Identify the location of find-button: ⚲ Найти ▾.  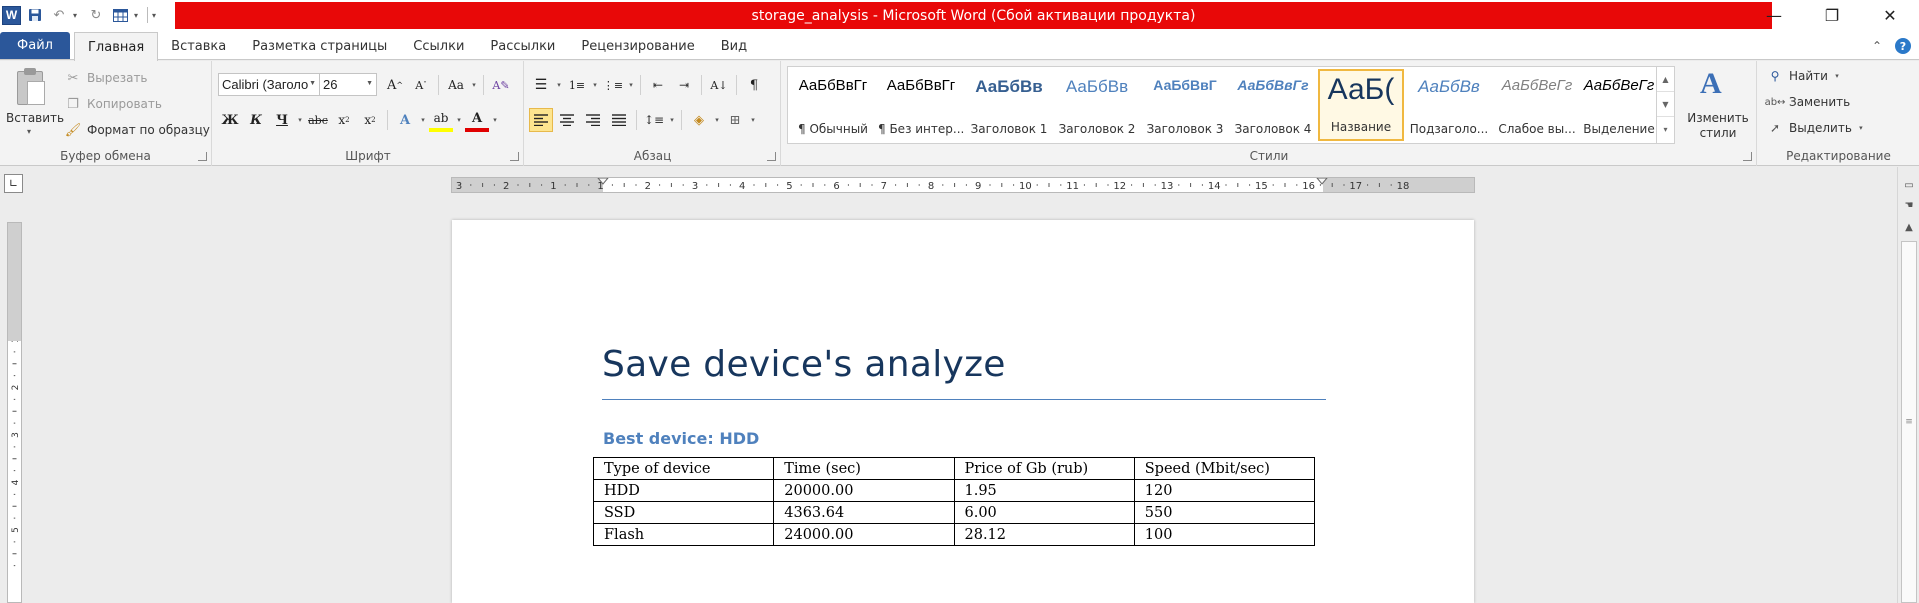
(1803, 76).